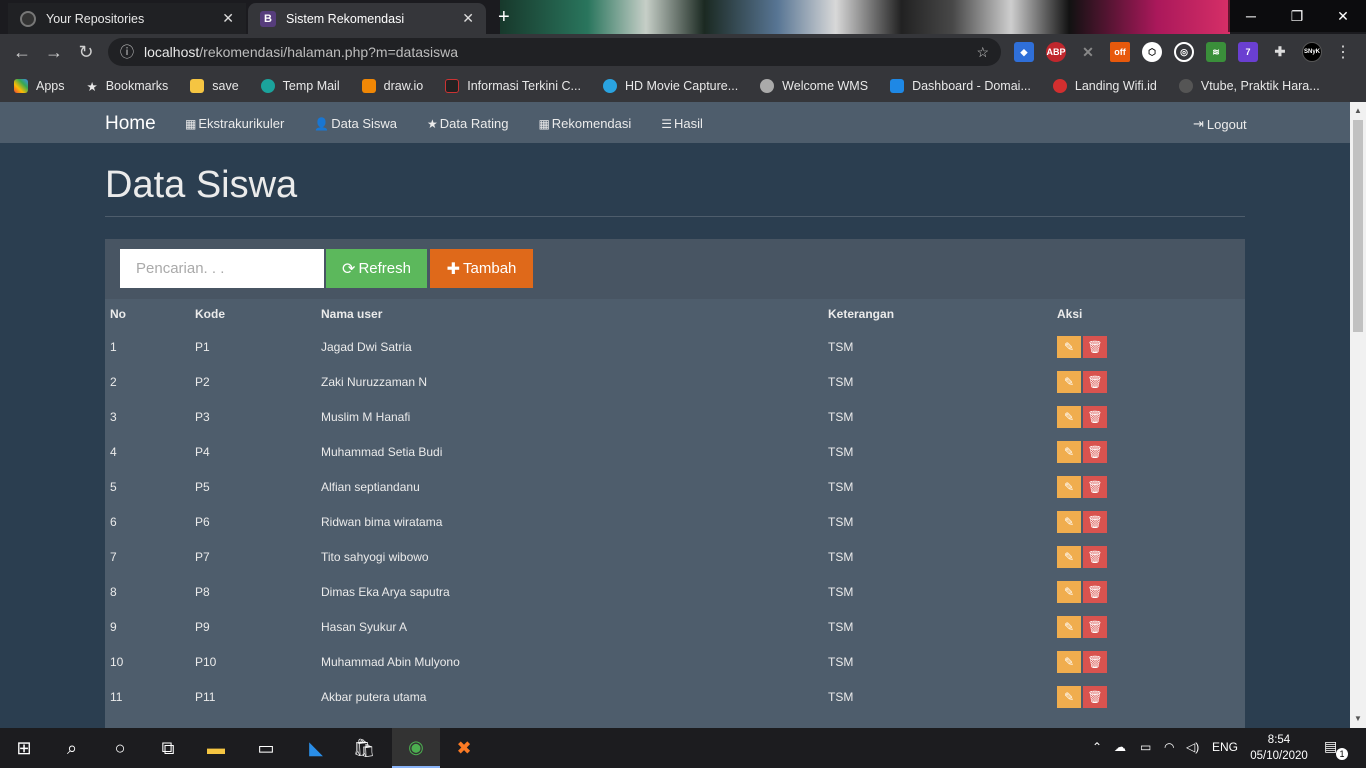  I want to click on layers-extension-icon: ≋, so click(1216, 52).